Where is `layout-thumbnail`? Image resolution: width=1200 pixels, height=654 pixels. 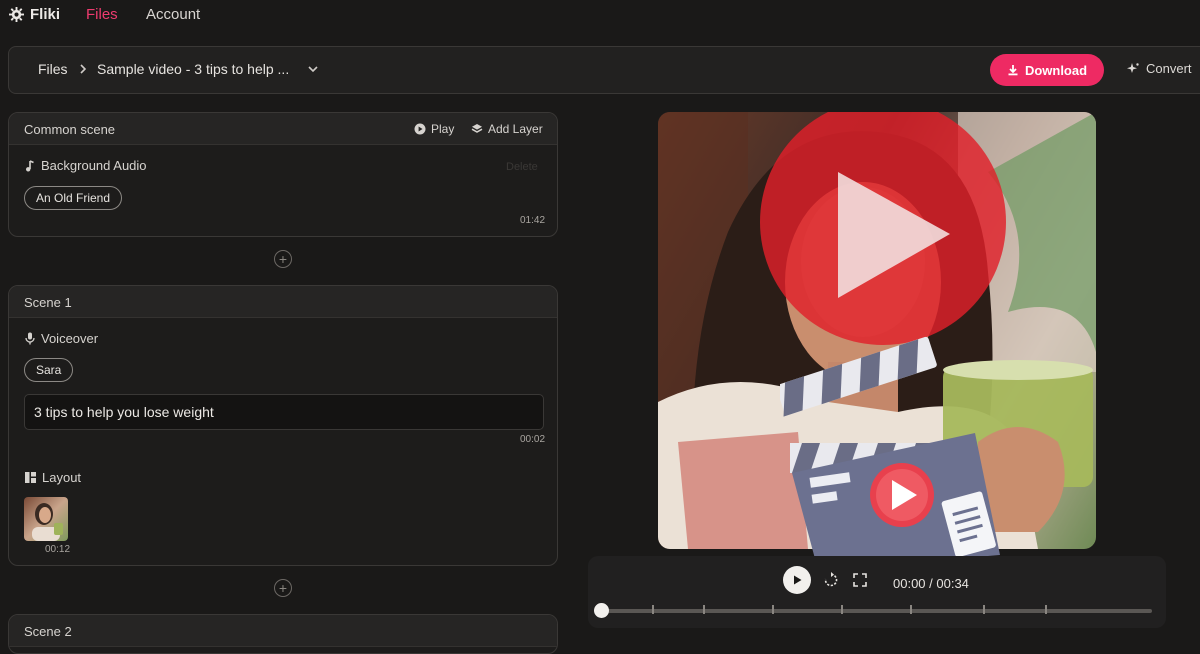 layout-thumbnail is located at coordinates (46, 519).